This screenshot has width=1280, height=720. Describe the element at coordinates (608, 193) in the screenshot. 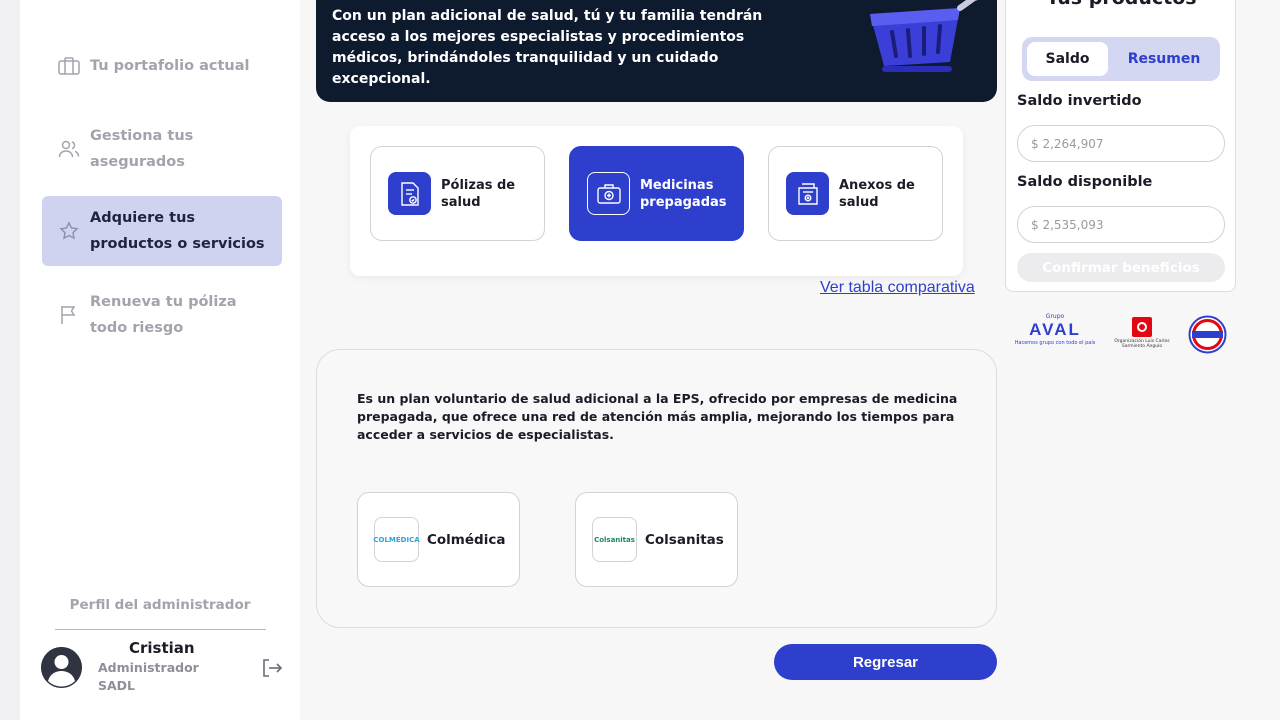

I see `medical-kit-icon` at that location.